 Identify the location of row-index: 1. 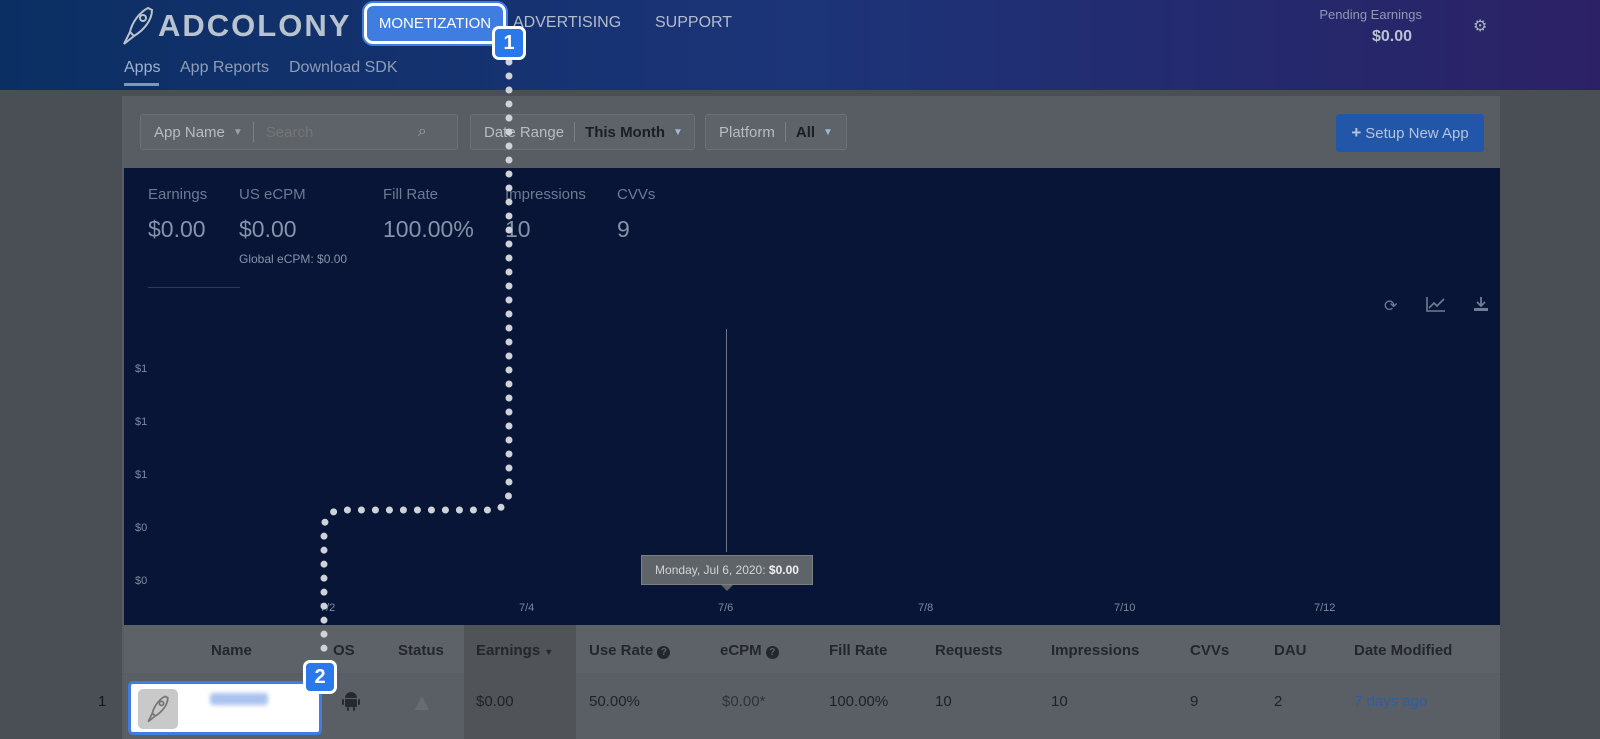
(102, 701).